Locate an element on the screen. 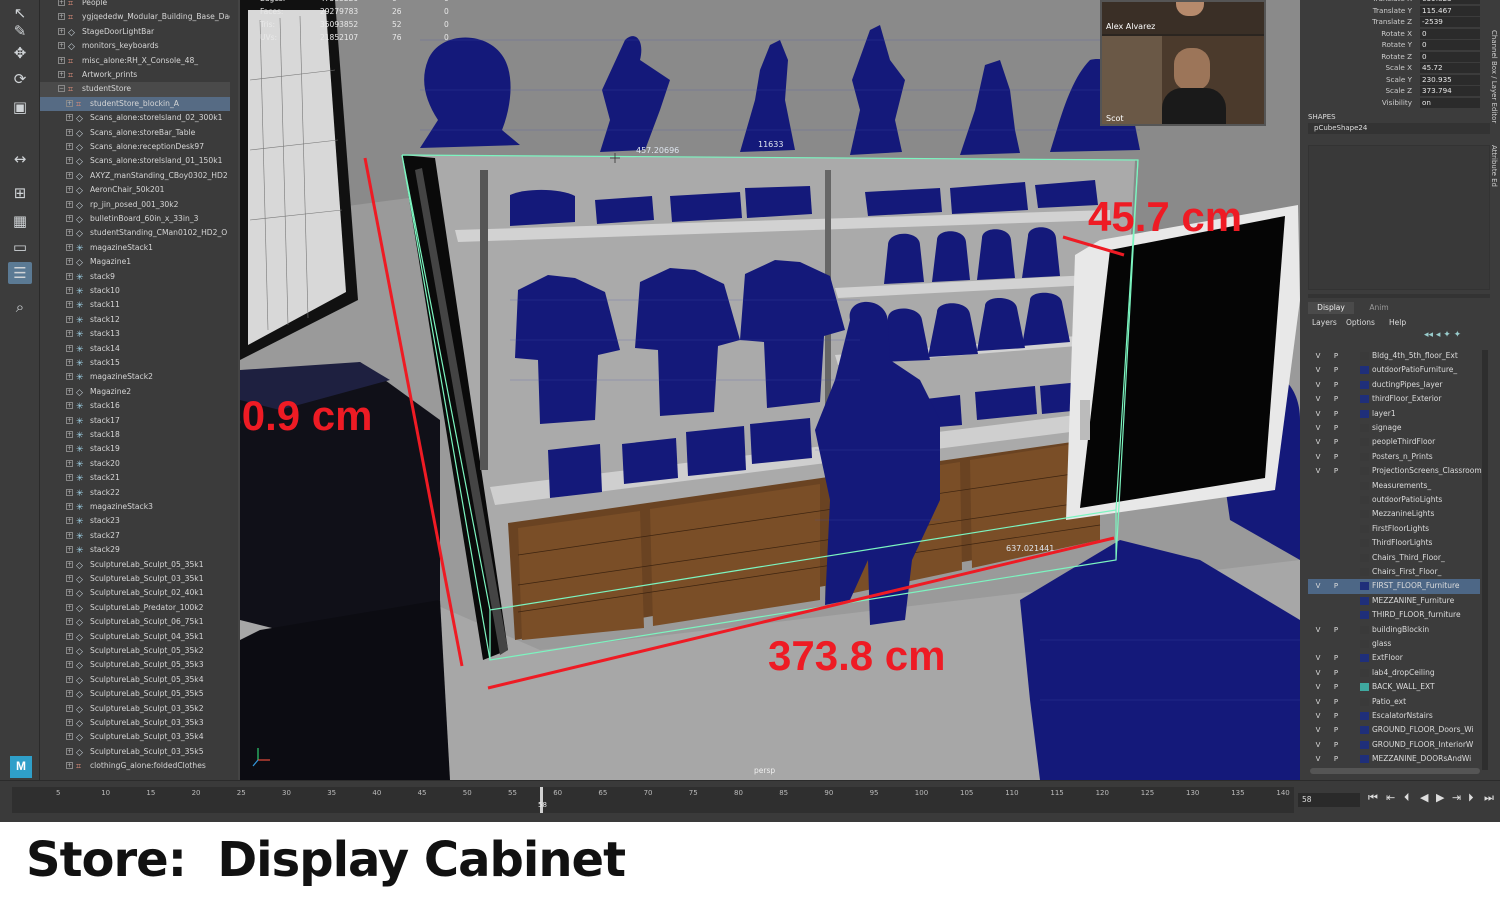  display-layer-row: V P Posters_n_Prints is located at coordinates (1394, 457).